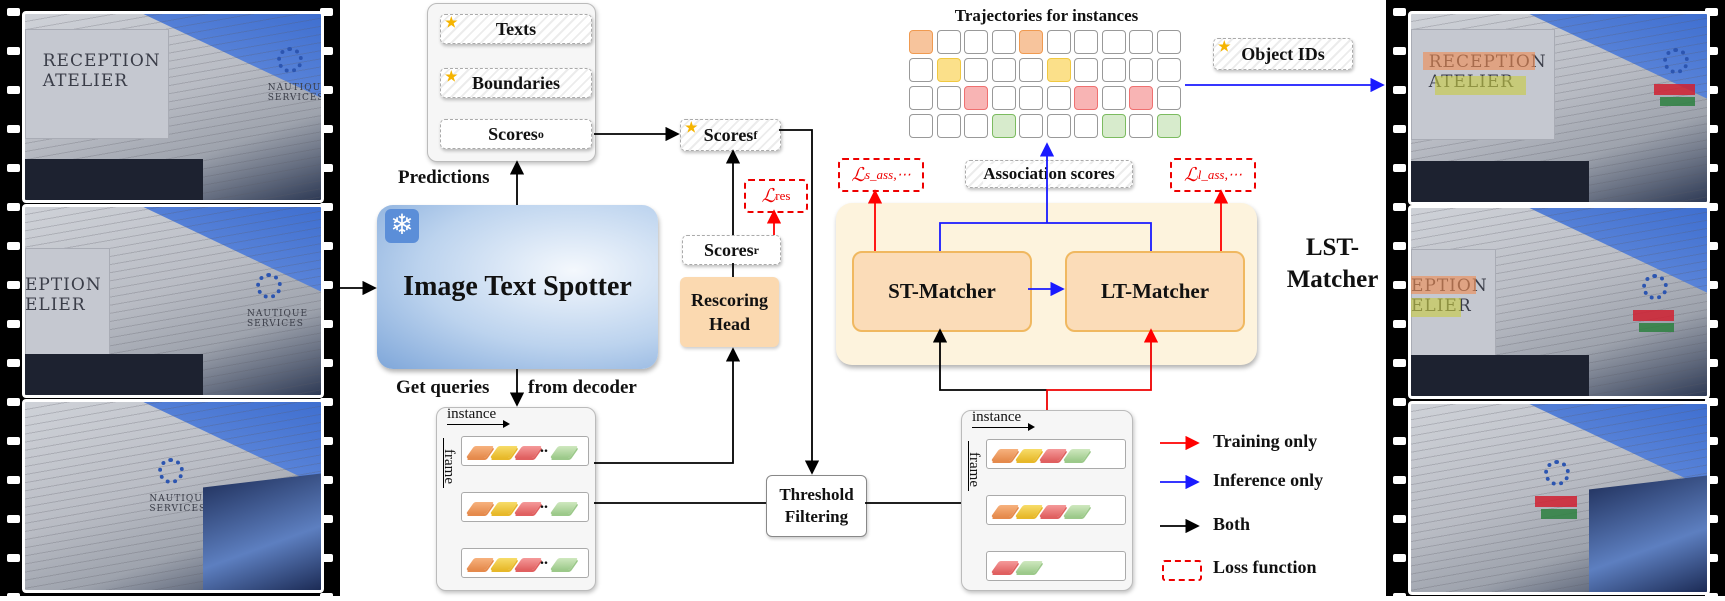 Image resolution: width=1725 pixels, height=601 pixels. Describe the element at coordinates (1045, 236) in the screenshot. I see `line-matchers-to-scores` at that location.